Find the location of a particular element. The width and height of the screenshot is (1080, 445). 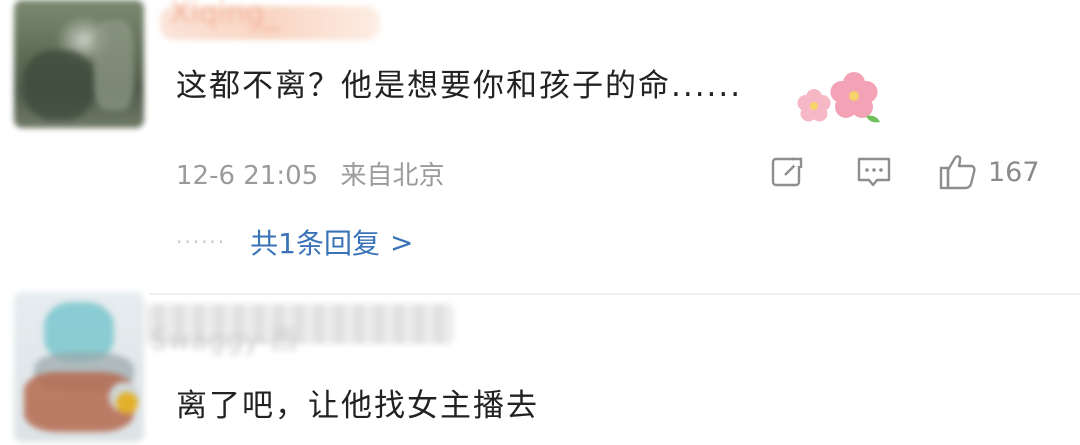

comment-icon is located at coordinates (874, 172).